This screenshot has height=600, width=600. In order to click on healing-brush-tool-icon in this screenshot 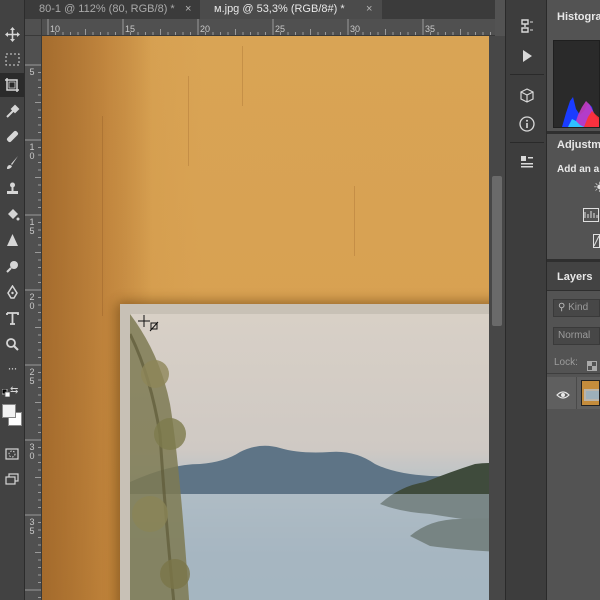, I will do `click(12, 136)`.